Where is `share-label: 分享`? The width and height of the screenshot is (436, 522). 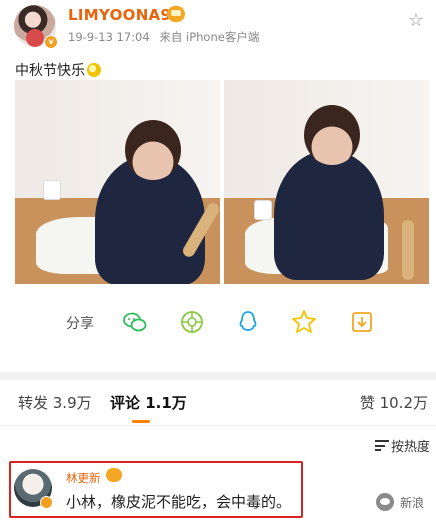 share-label: 分享 is located at coordinates (80, 324).